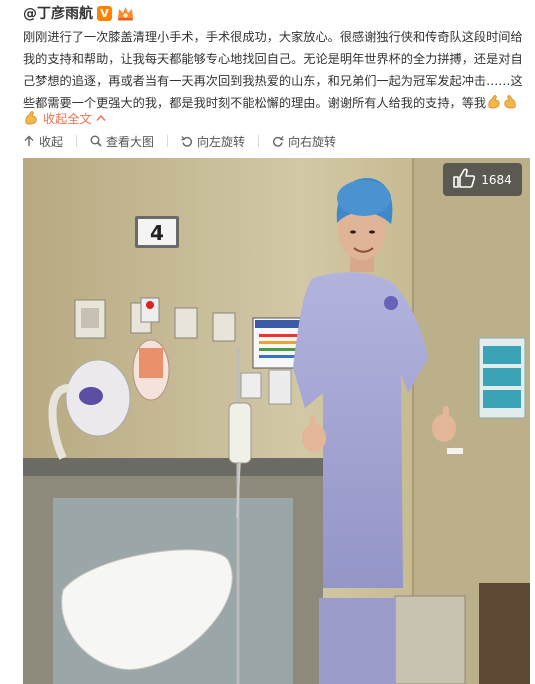 Image resolution: width=535 pixels, height=684 pixels. I want to click on author-name: @丁彦雨航, so click(58, 13).